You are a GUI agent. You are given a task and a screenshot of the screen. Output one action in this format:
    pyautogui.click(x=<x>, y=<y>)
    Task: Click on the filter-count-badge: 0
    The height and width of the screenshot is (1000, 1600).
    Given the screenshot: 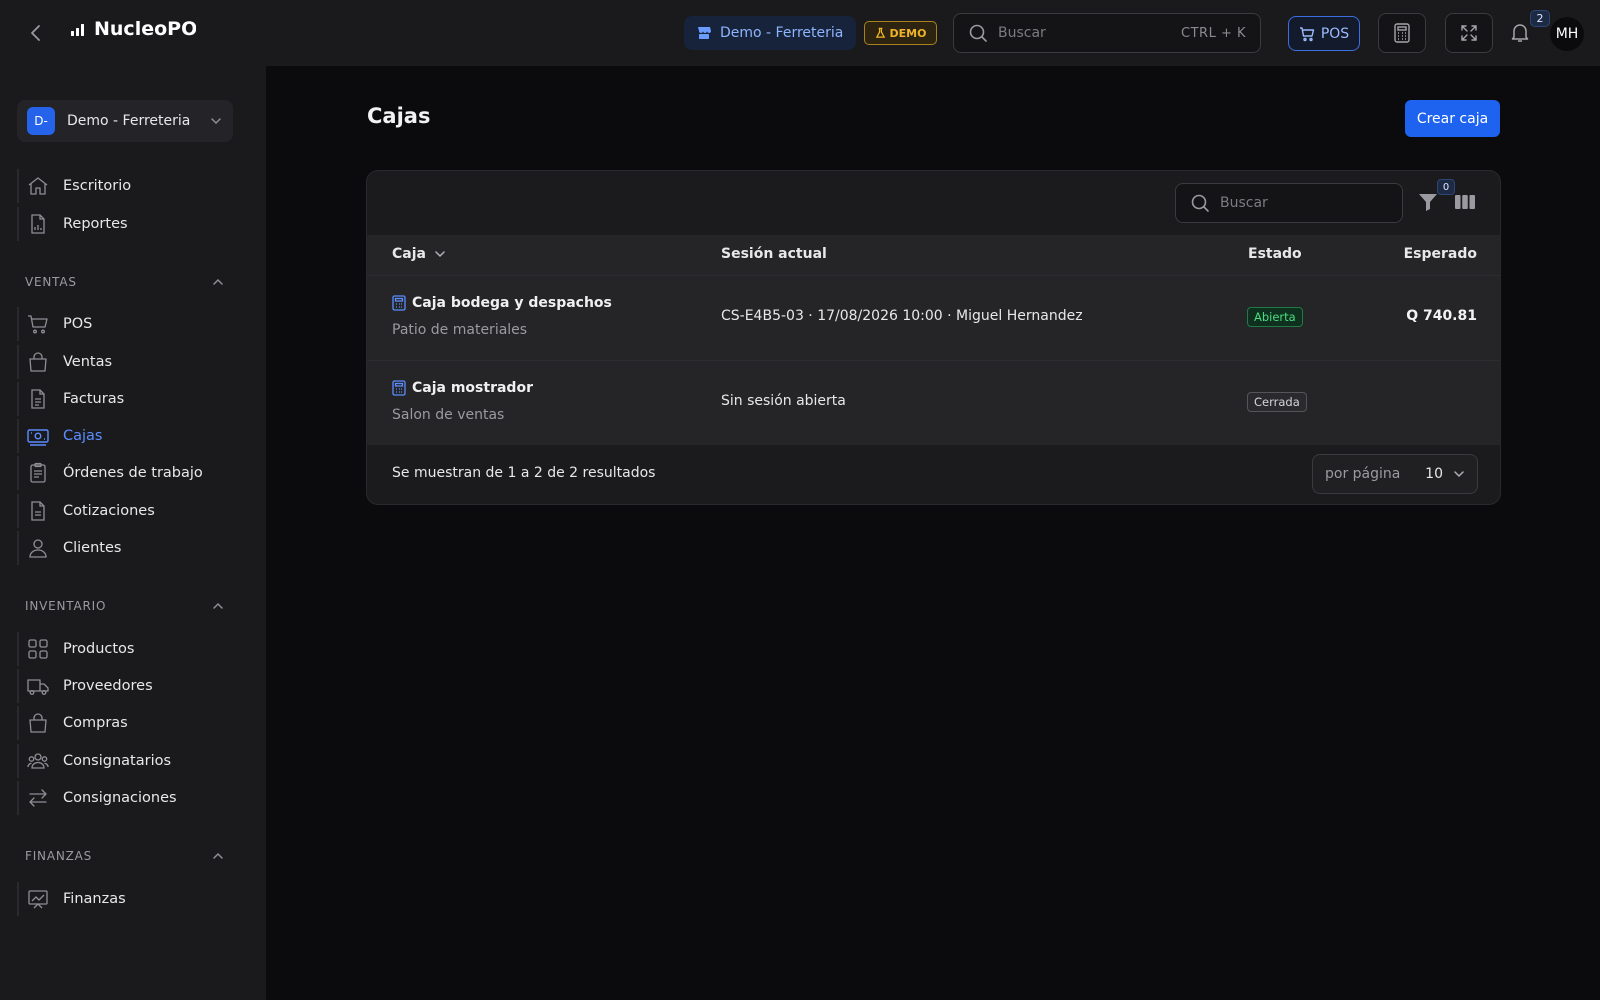 What is the action you would take?
    pyautogui.click(x=1446, y=187)
    